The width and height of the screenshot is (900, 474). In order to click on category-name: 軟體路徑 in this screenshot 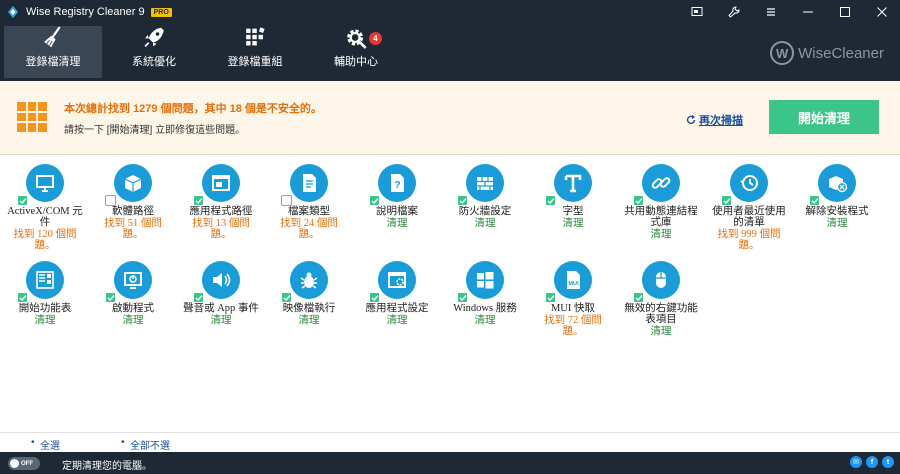, I will do `click(133, 211)`.